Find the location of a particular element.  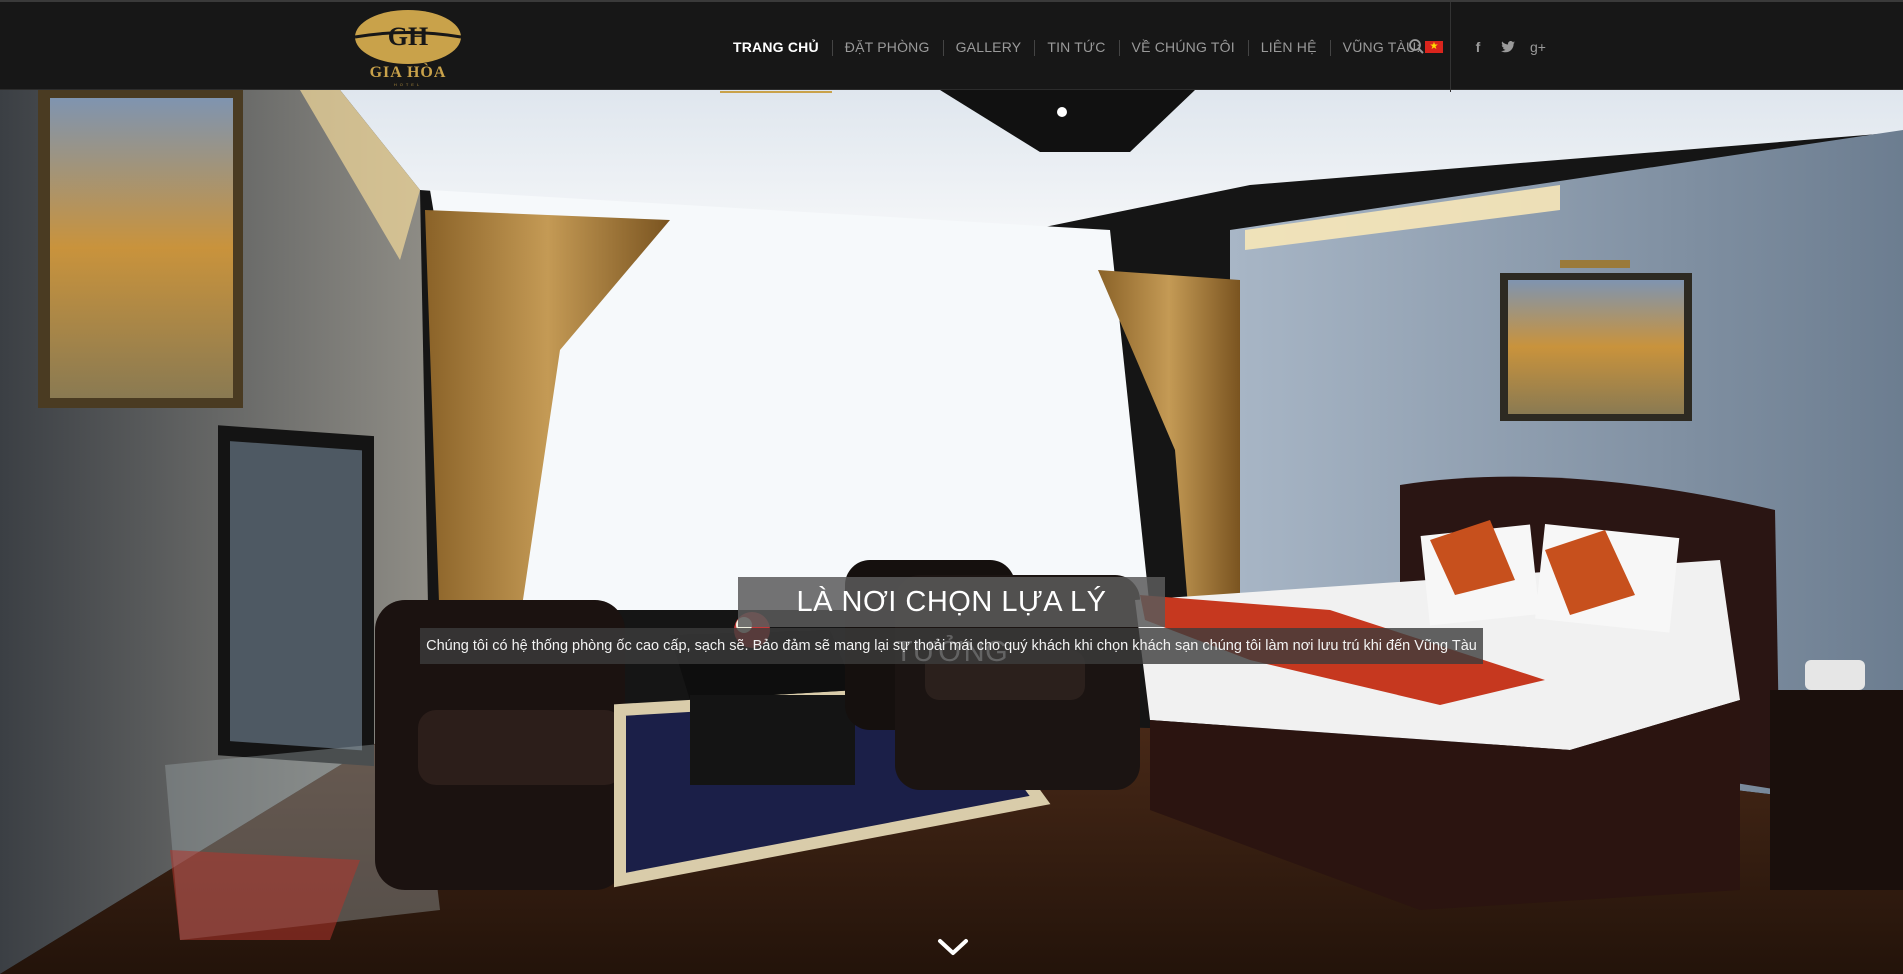

hero-title: LÀ NƠI CHỌN LỰA LÝ TƯỞNG is located at coordinates (951, 622).